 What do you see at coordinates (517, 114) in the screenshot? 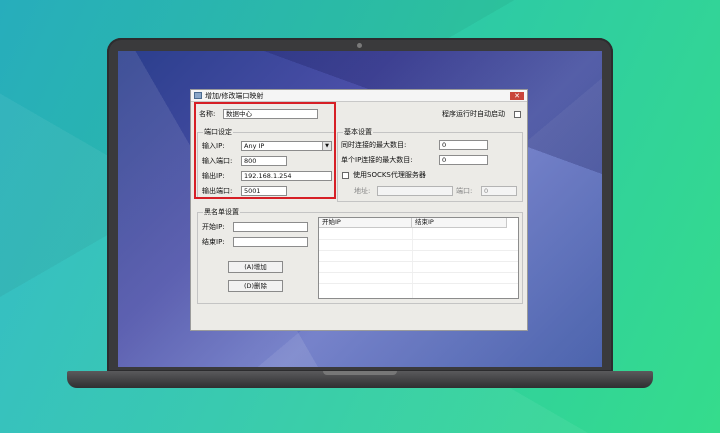
I see `autostart-checkbox` at bounding box center [517, 114].